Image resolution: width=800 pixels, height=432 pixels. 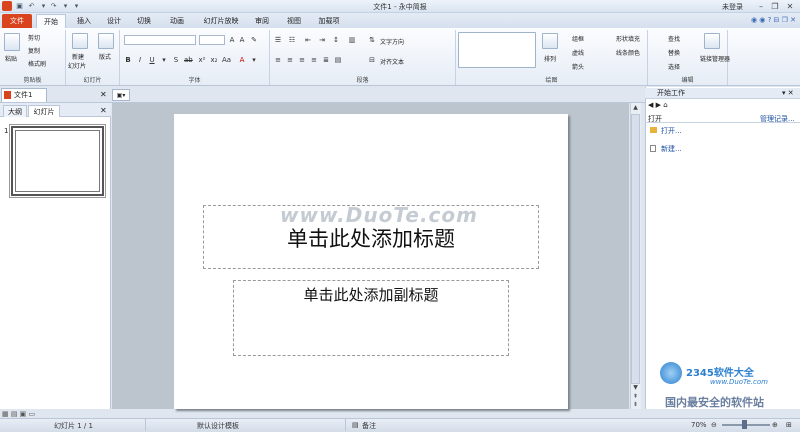 What do you see at coordinates (775, 6) in the screenshot?
I see `restore-icon: ❐` at bounding box center [775, 6].